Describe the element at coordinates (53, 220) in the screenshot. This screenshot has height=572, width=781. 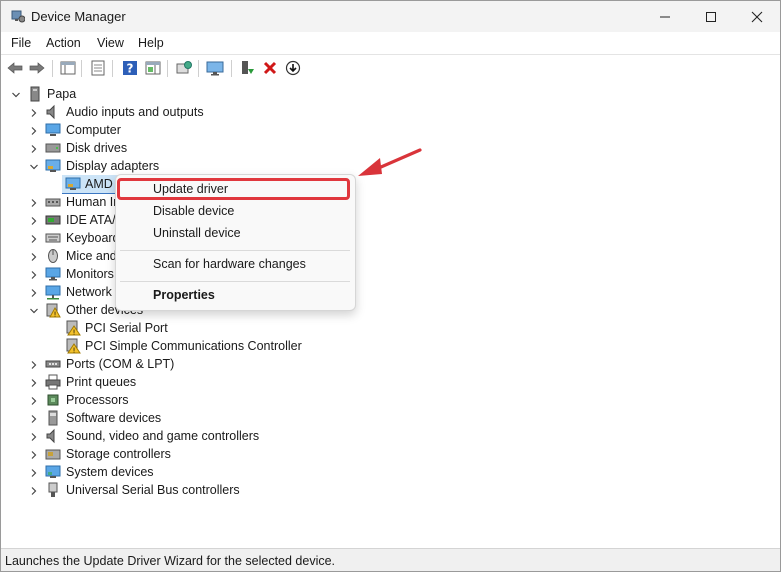
I see `ide-icon` at that location.